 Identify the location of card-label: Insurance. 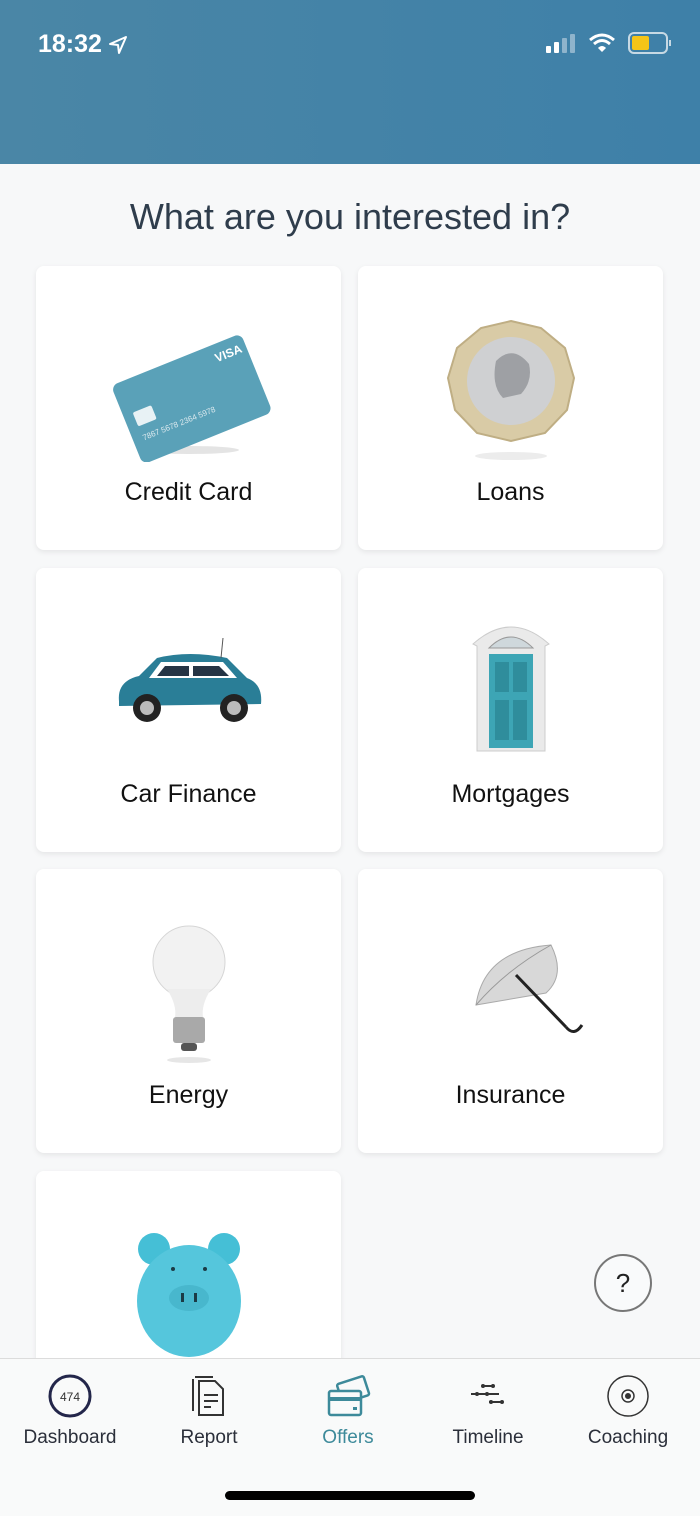
(510, 1095).